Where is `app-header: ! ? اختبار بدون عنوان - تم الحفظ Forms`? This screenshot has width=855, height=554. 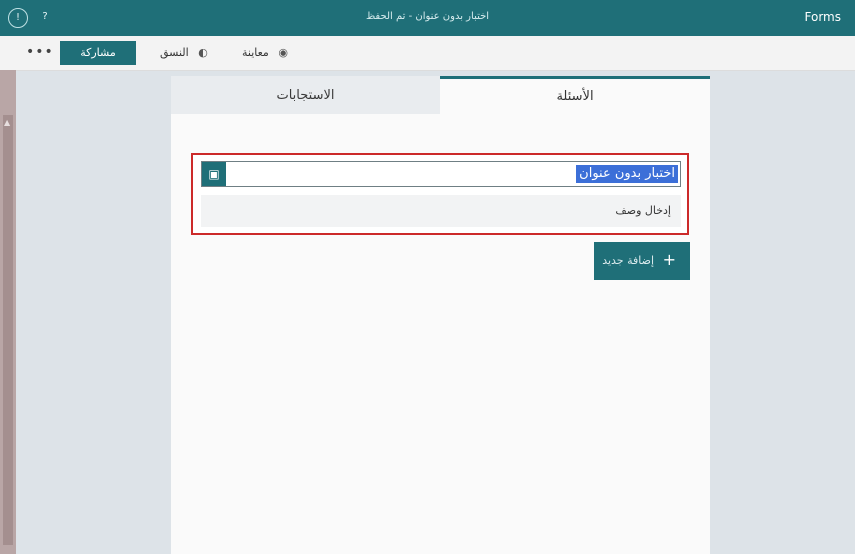 app-header: ! ? اختبار بدون عنوان - تم الحفظ Forms is located at coordinates (427, 18).